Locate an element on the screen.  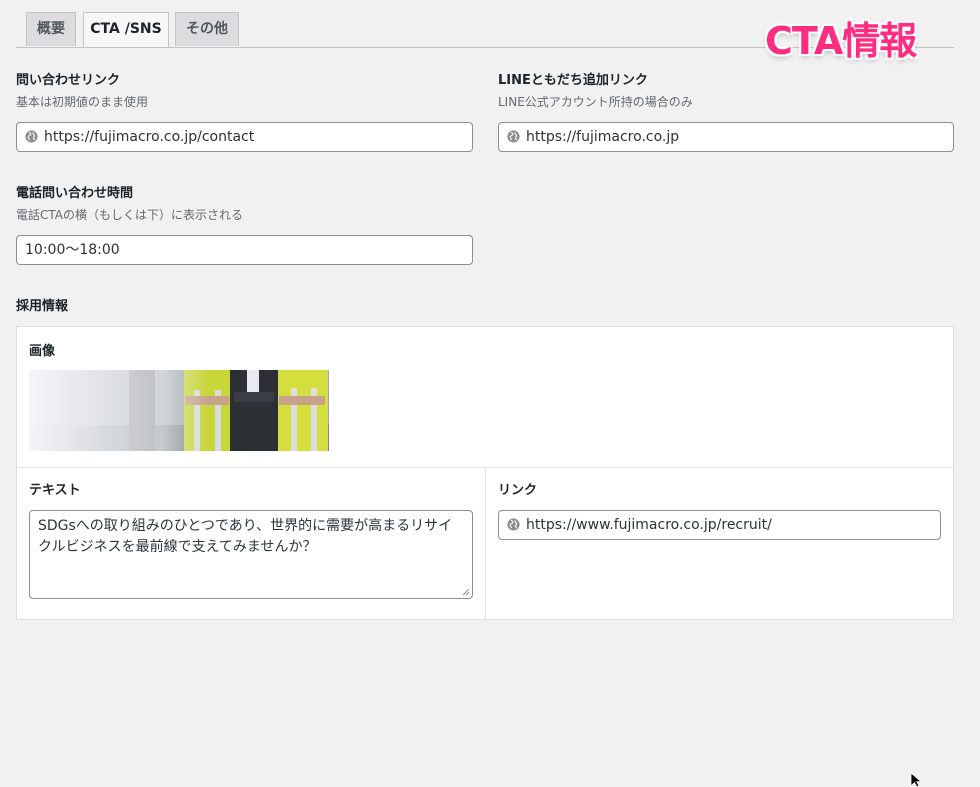
line-link-value: https://fujimacro.co.jp is located at coordinates (603, 137).